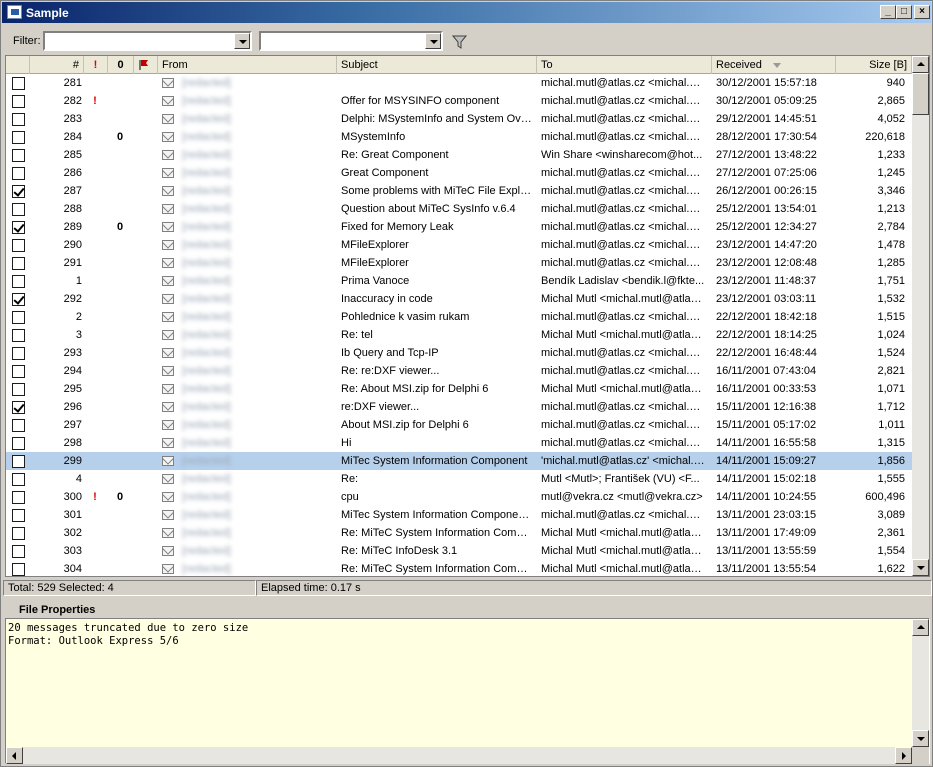  What do you see at coordinates (437, 65) in the screenshot?
I see `header-subject: Subject` at bounding box center [437, 65].